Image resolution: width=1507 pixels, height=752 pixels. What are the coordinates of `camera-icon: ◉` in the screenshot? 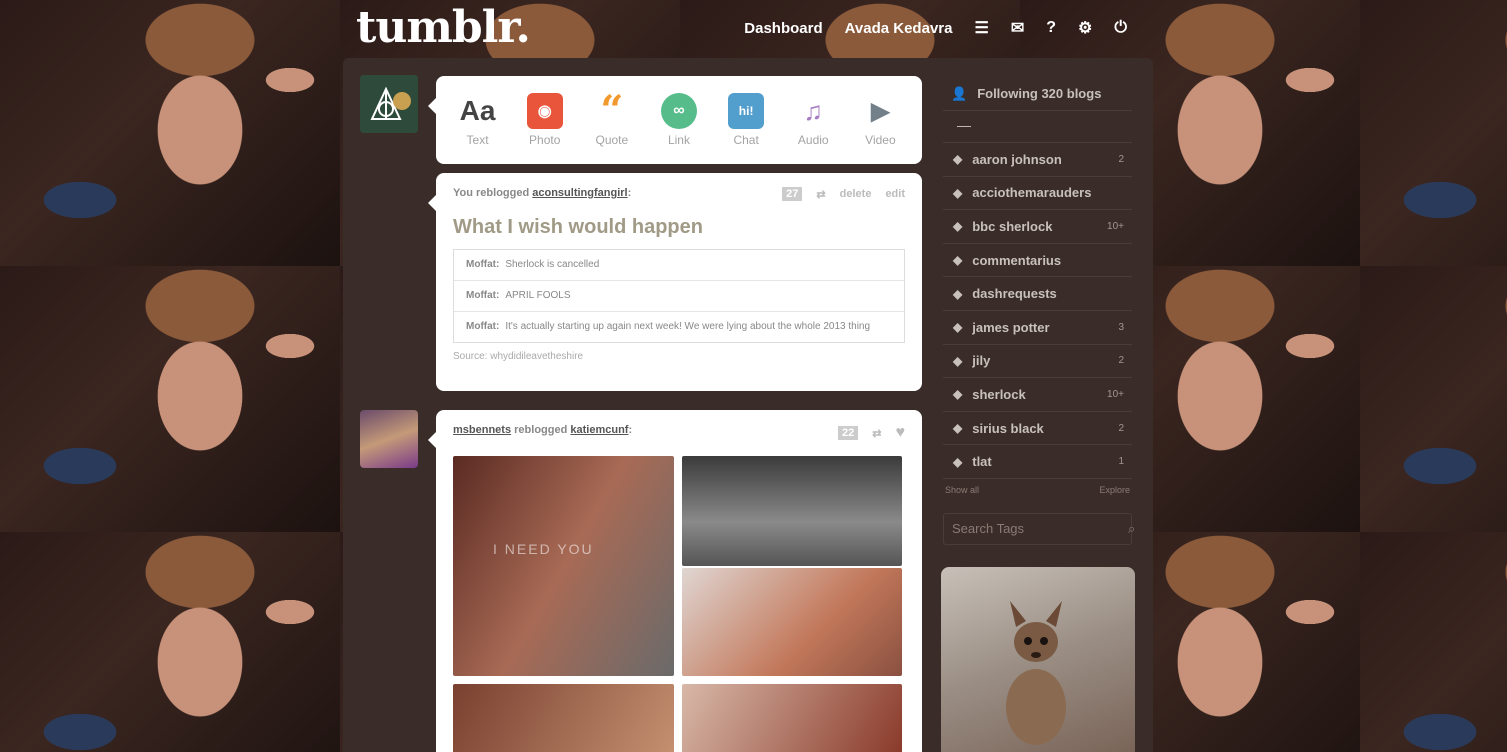 It's located at (544, 111).